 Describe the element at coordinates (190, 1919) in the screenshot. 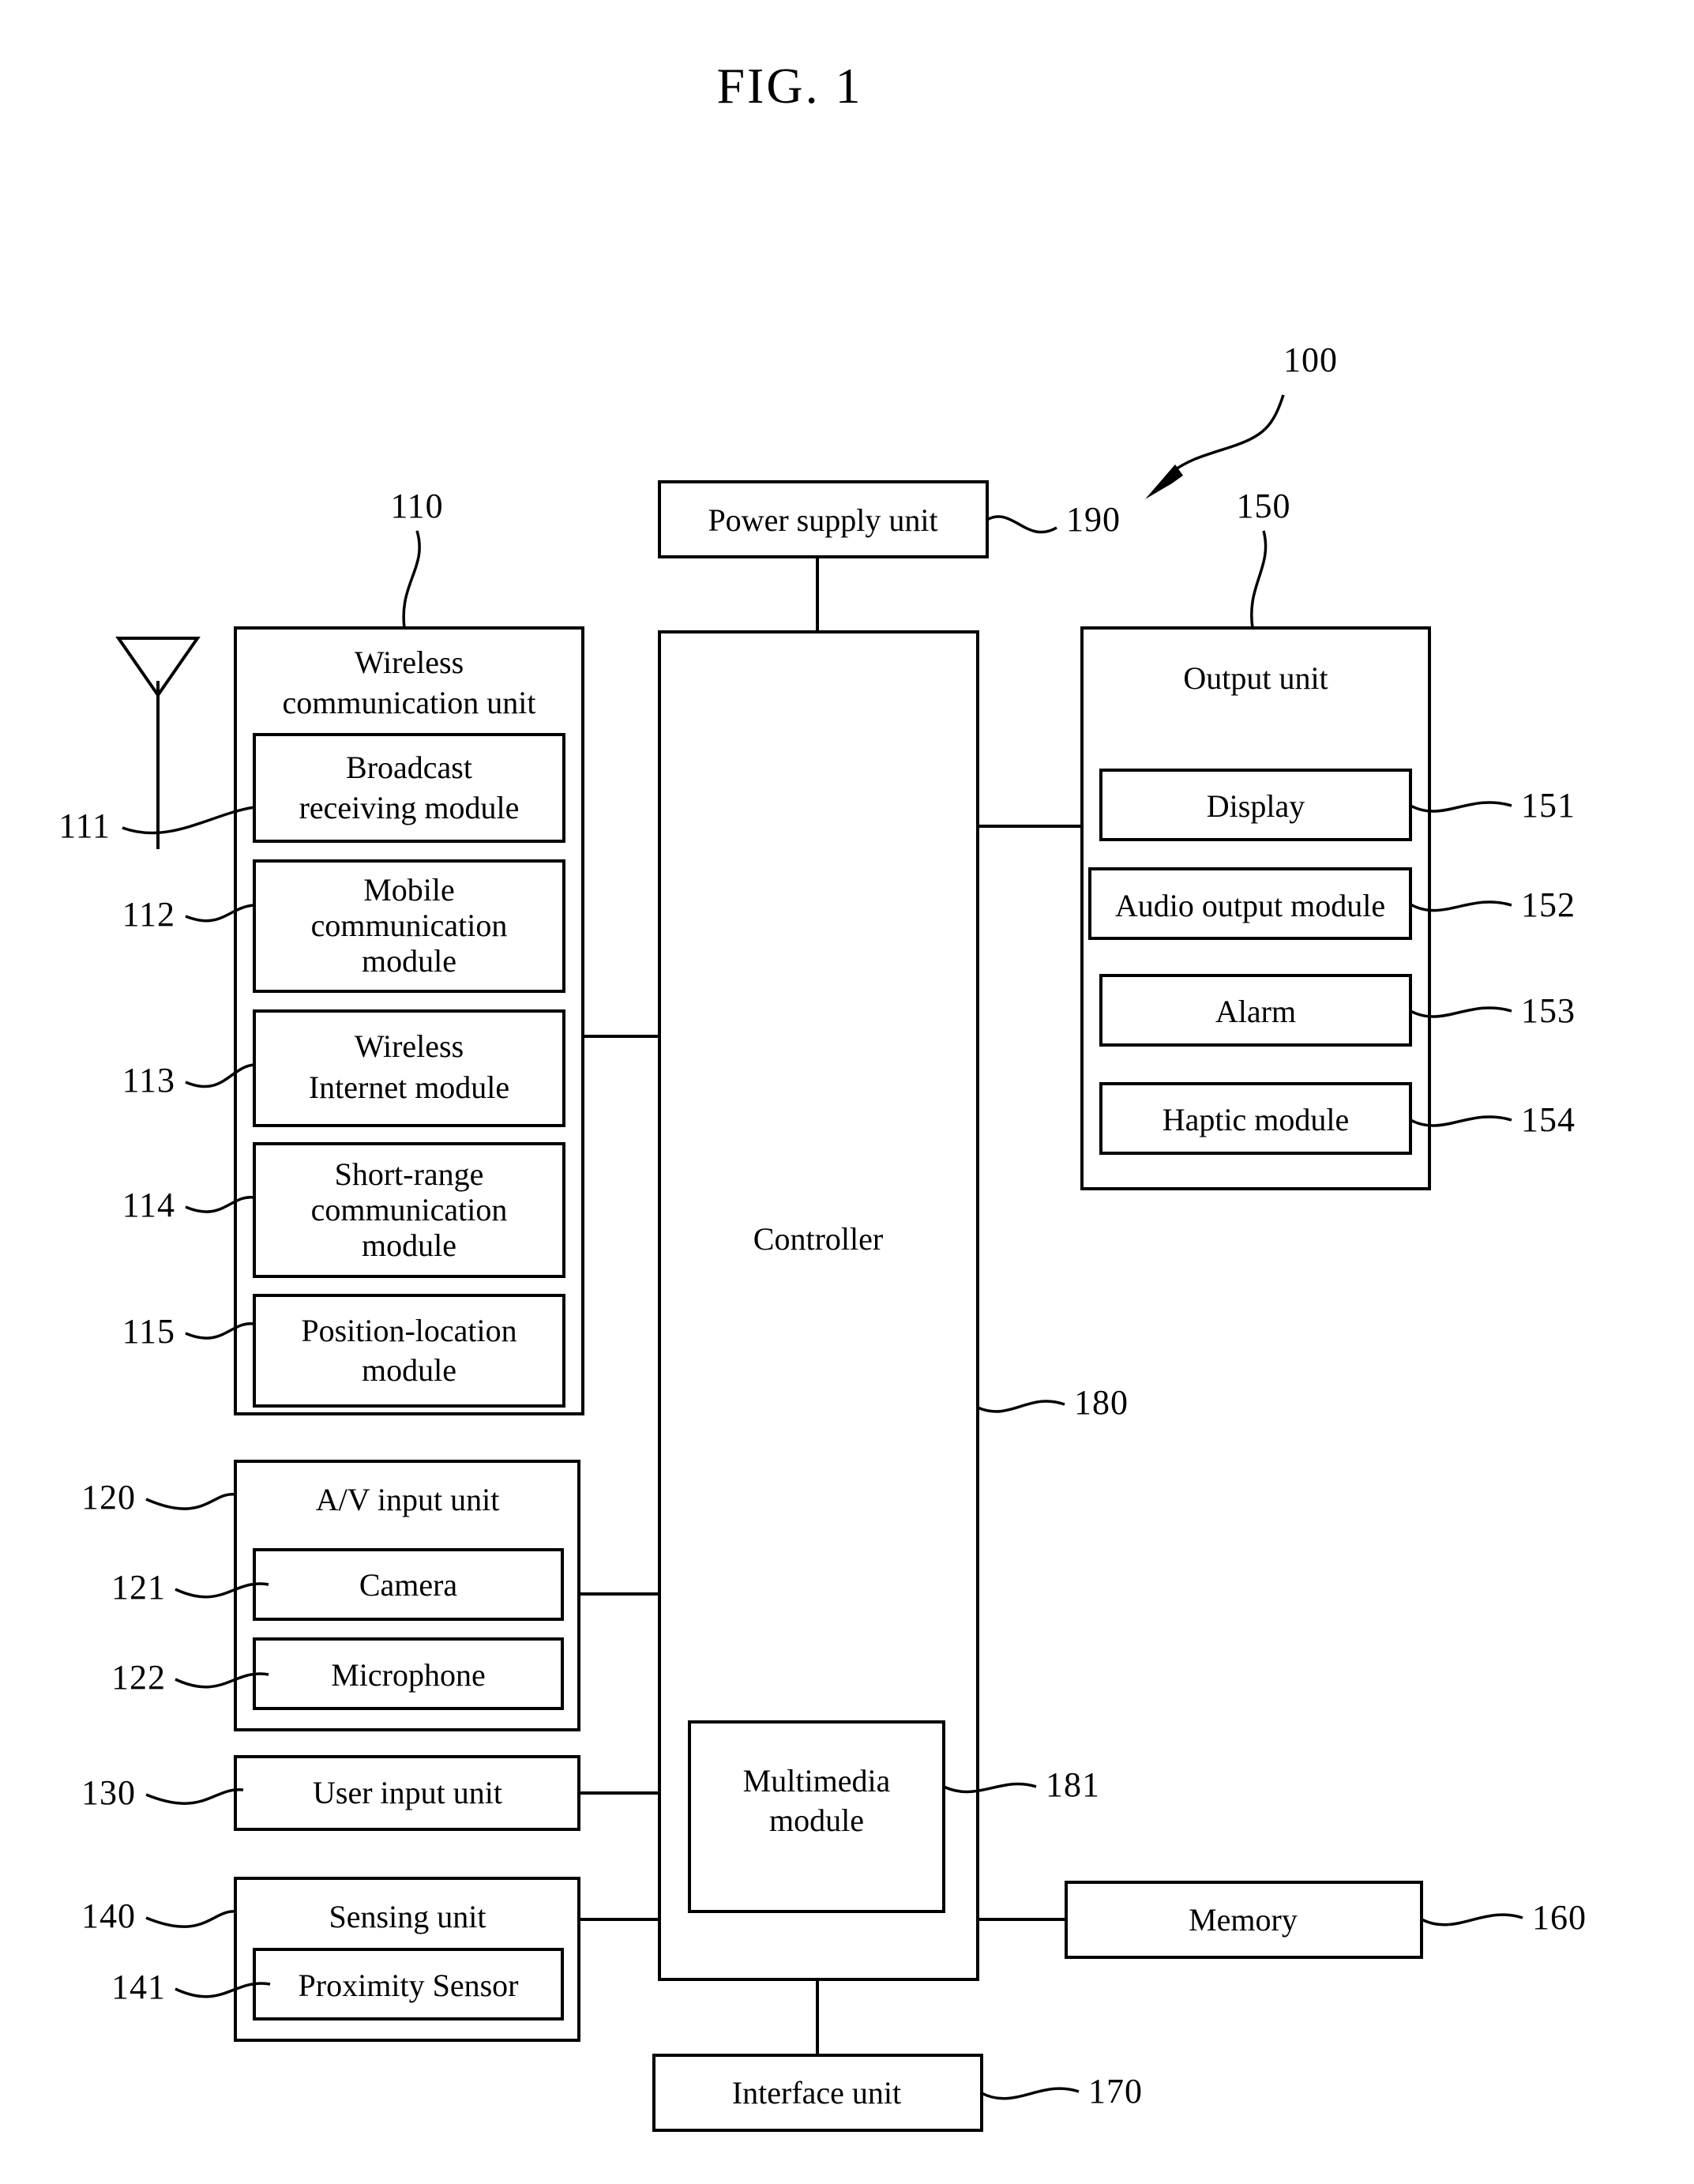

I see `ref-140-leader` at that location.